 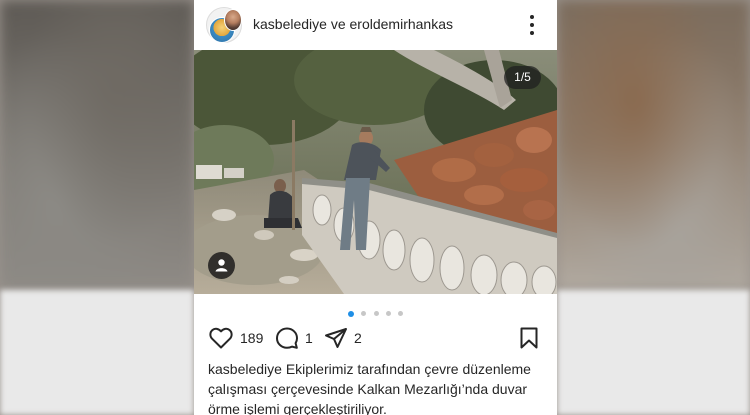 I want to click on post-header: kasbelediye ve eroldemirhankas, so click(x=375, y=25).